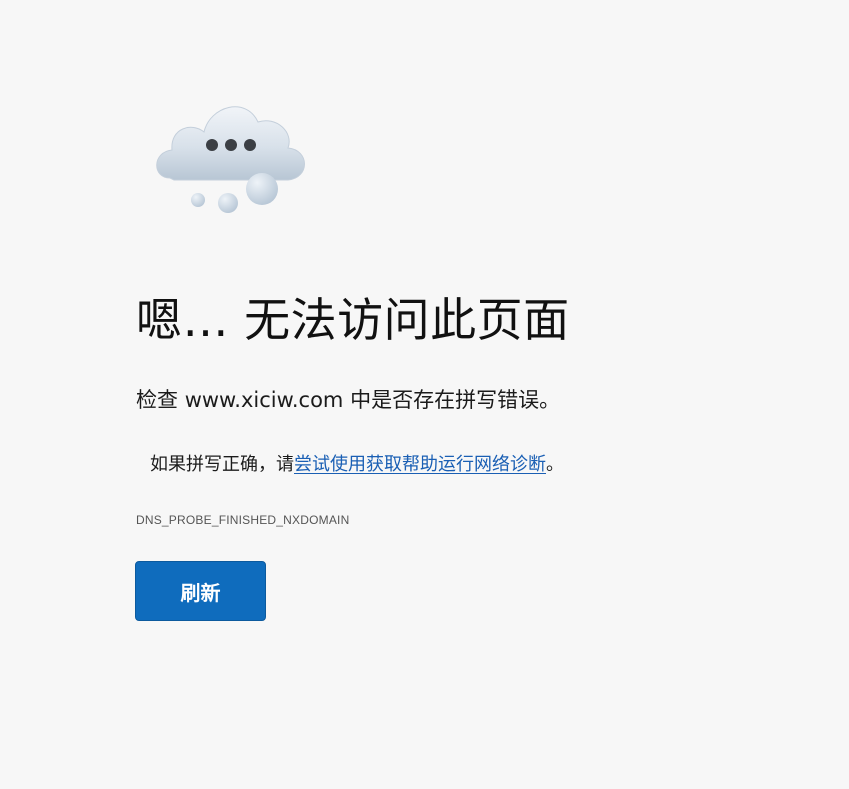 The width and height of the screenshot is (849, 789). Describe the element at coordinates (452, 400) in the screenshot. I see `check-suffix: 中是否存在拼写错误。` at that location.